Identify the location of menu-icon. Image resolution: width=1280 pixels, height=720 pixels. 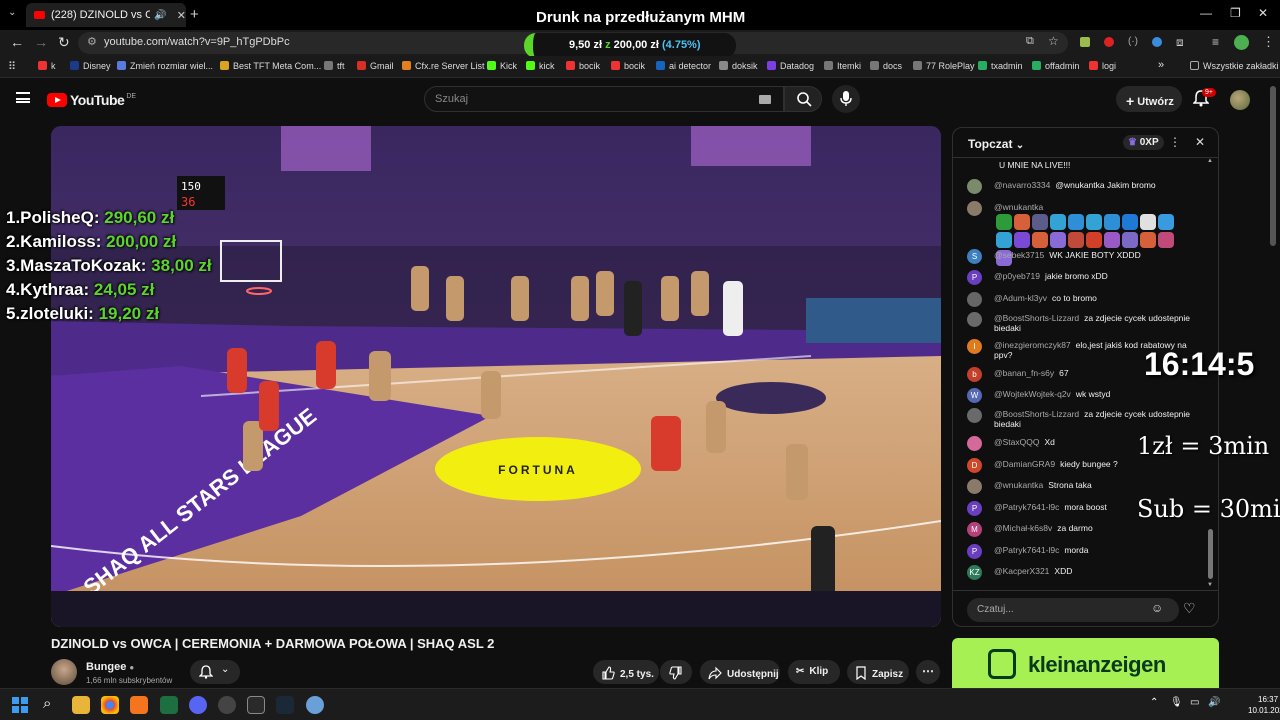
(23, 97).